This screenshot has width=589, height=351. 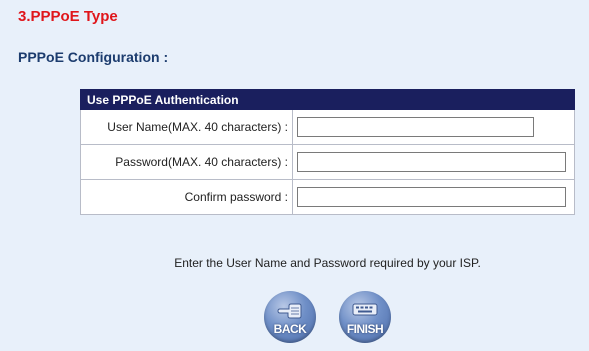 I want to click on back-button: BACK, so click(x=290, y=317).